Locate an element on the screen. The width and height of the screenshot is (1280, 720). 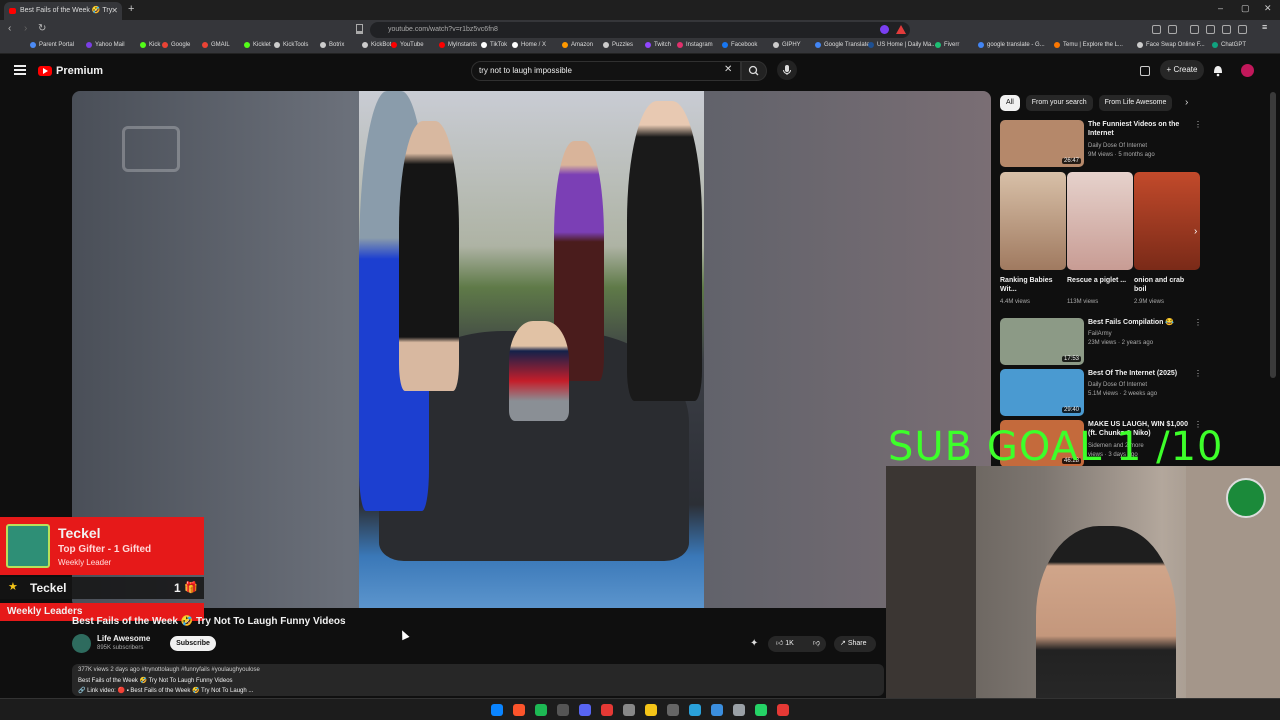
new-tab-button: + is located at coordinates (131, 9).